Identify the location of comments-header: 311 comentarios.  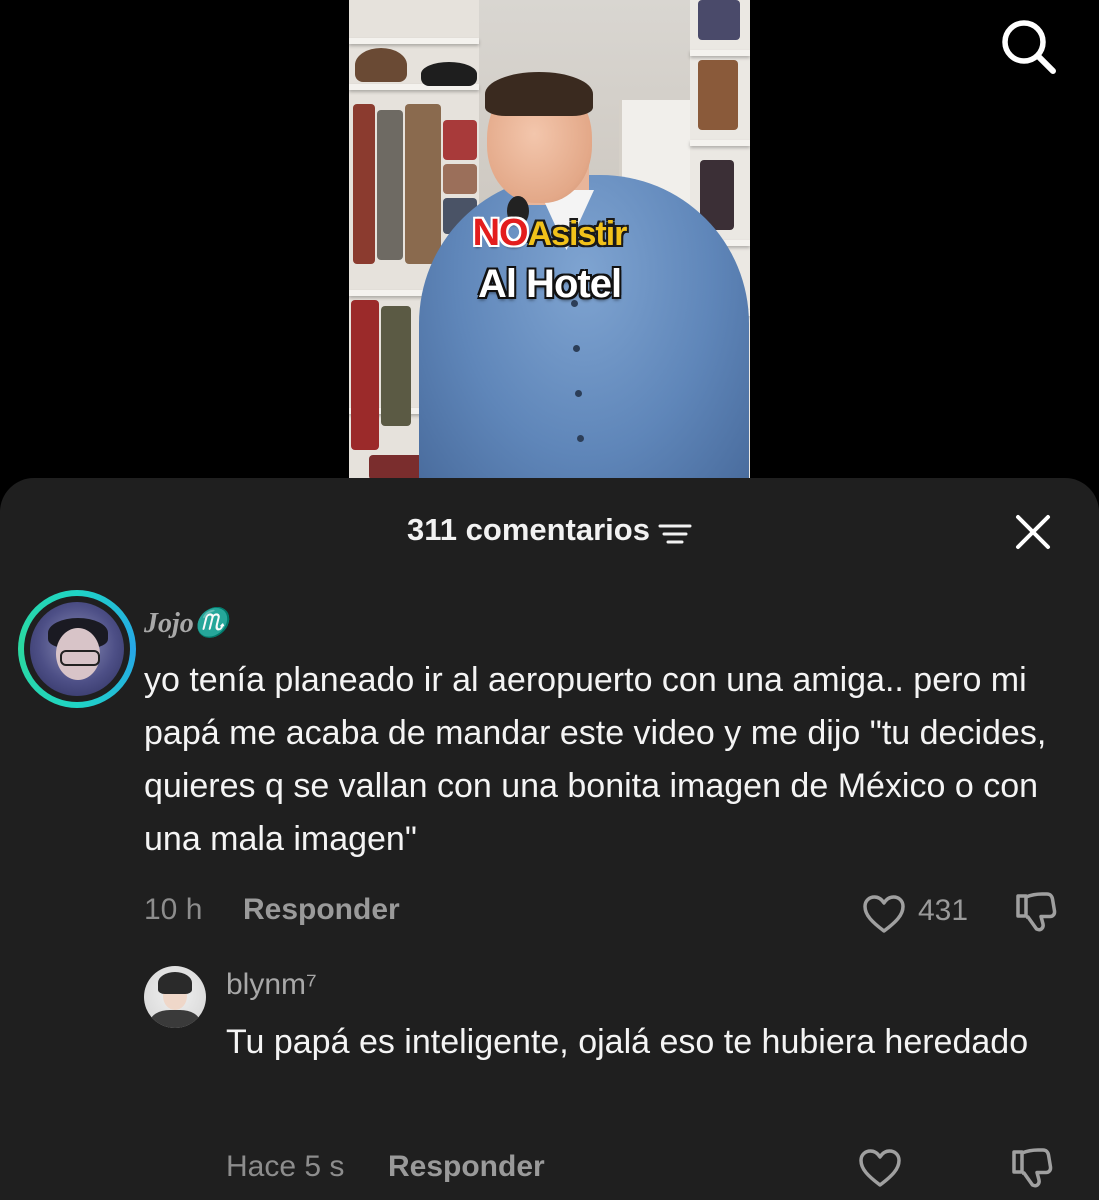
(549, 530).